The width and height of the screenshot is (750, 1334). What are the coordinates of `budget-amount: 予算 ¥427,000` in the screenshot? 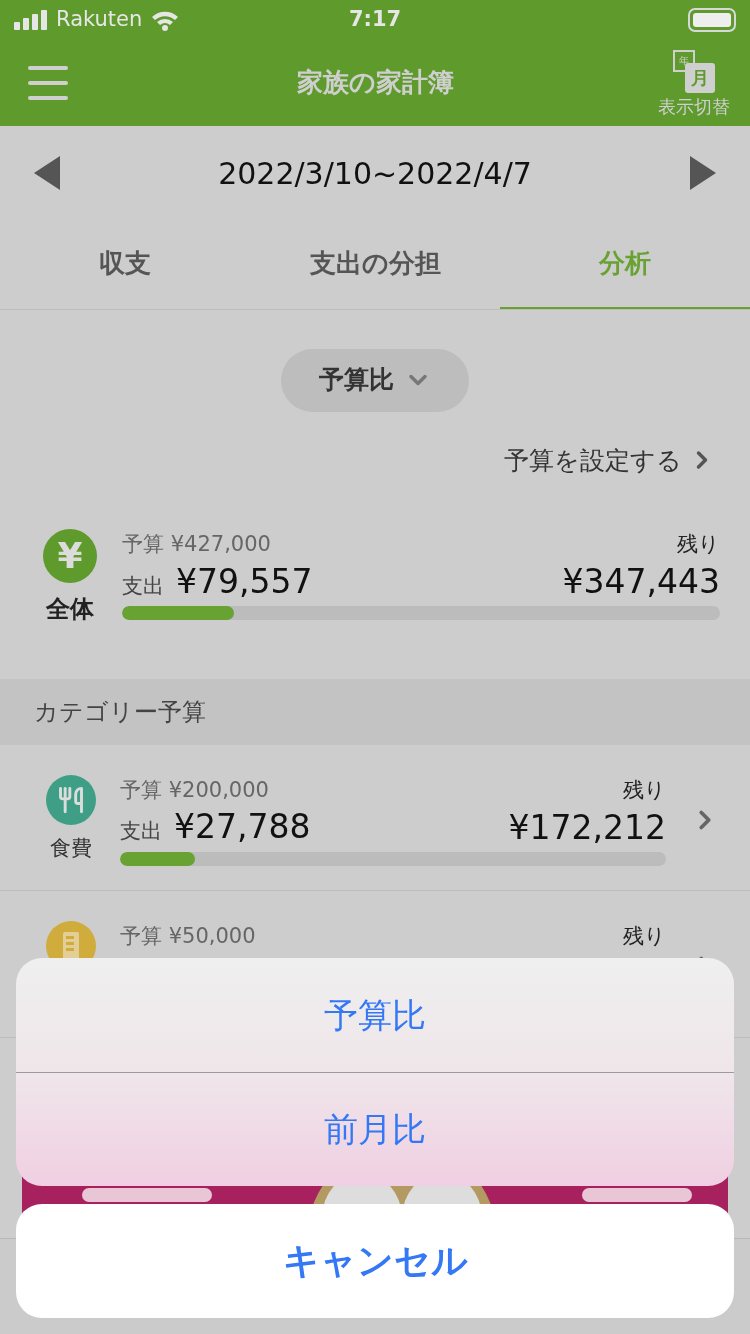 It's located at (196, 545).